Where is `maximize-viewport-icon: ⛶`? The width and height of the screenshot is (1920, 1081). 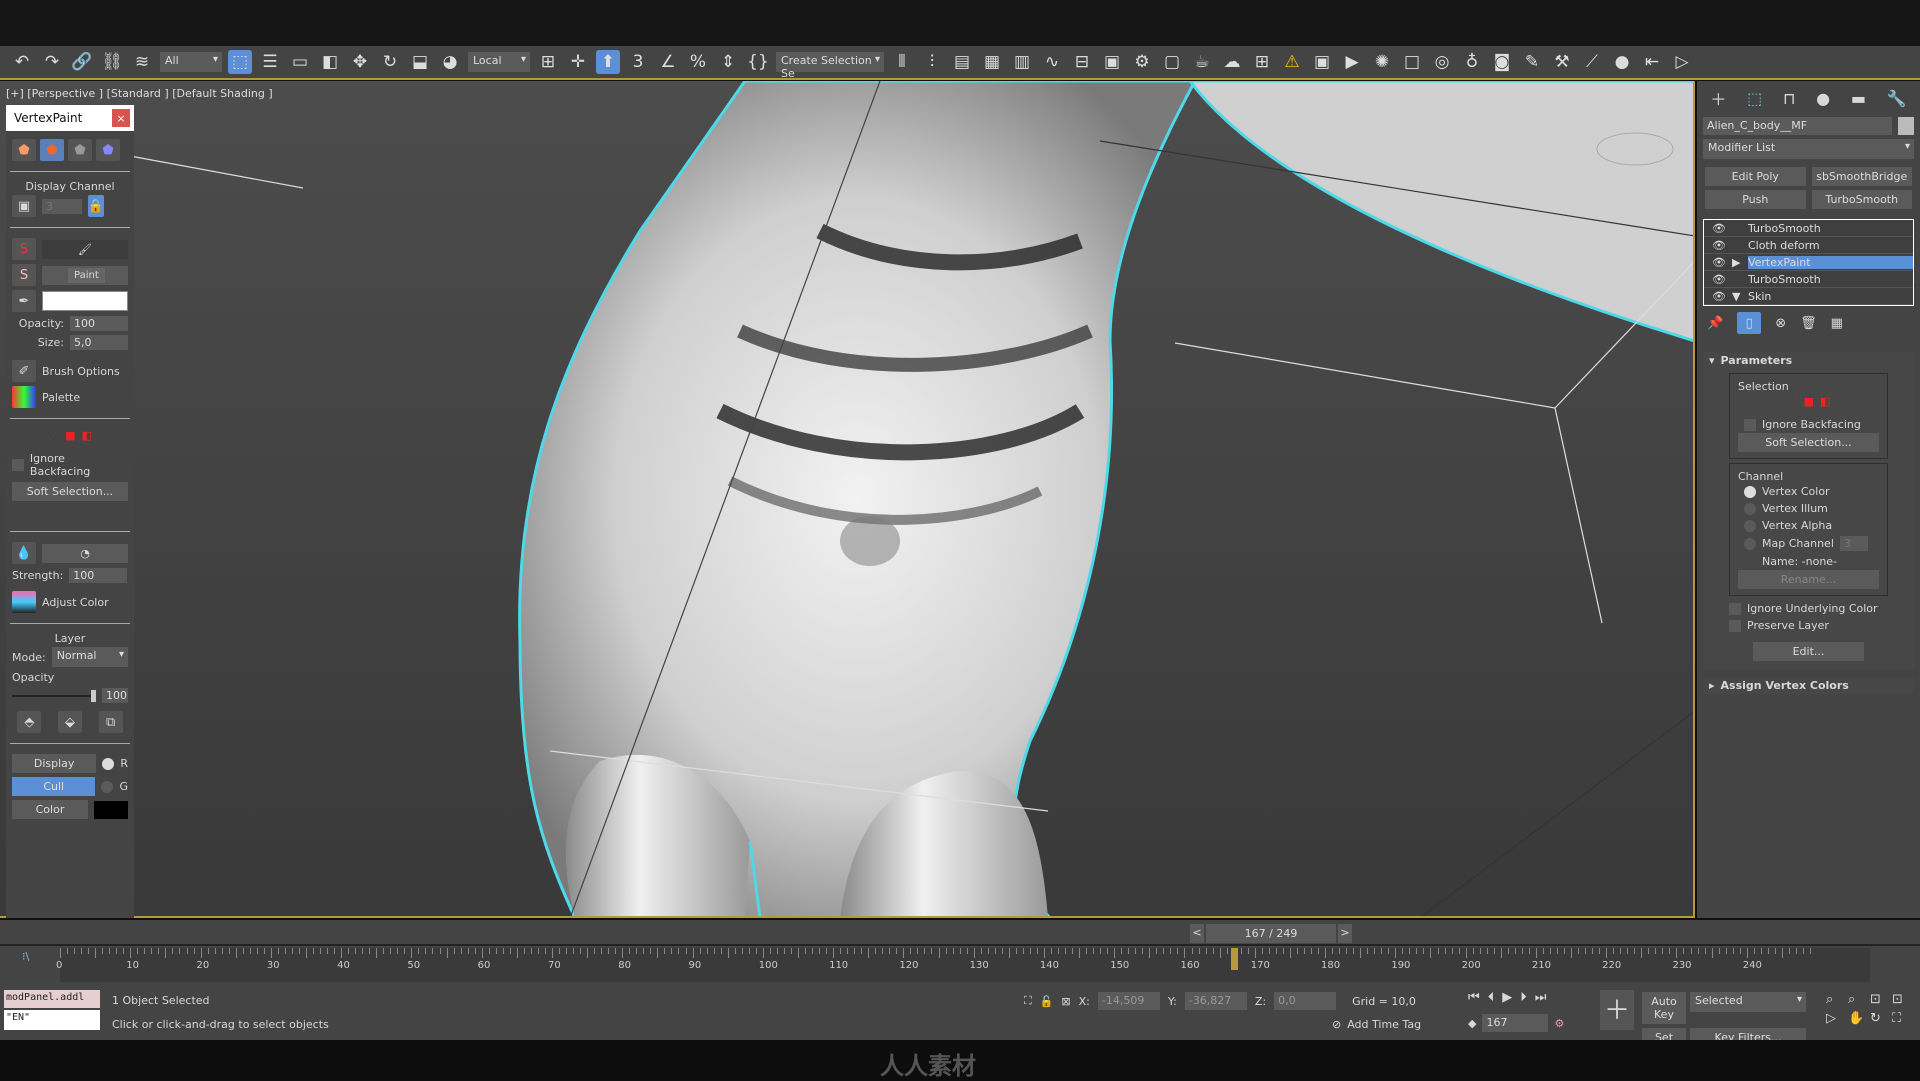
maximize-viewport-icon: ⛶ is located at coordinates (1902, 1018).